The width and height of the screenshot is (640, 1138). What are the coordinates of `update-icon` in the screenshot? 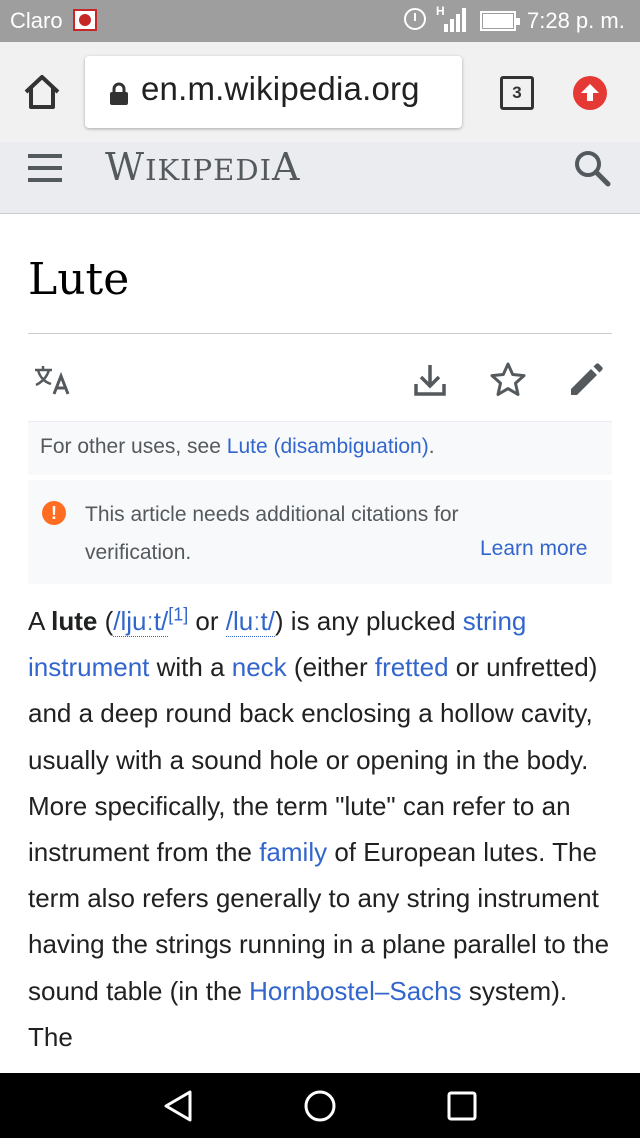 It's located at (590, 93).